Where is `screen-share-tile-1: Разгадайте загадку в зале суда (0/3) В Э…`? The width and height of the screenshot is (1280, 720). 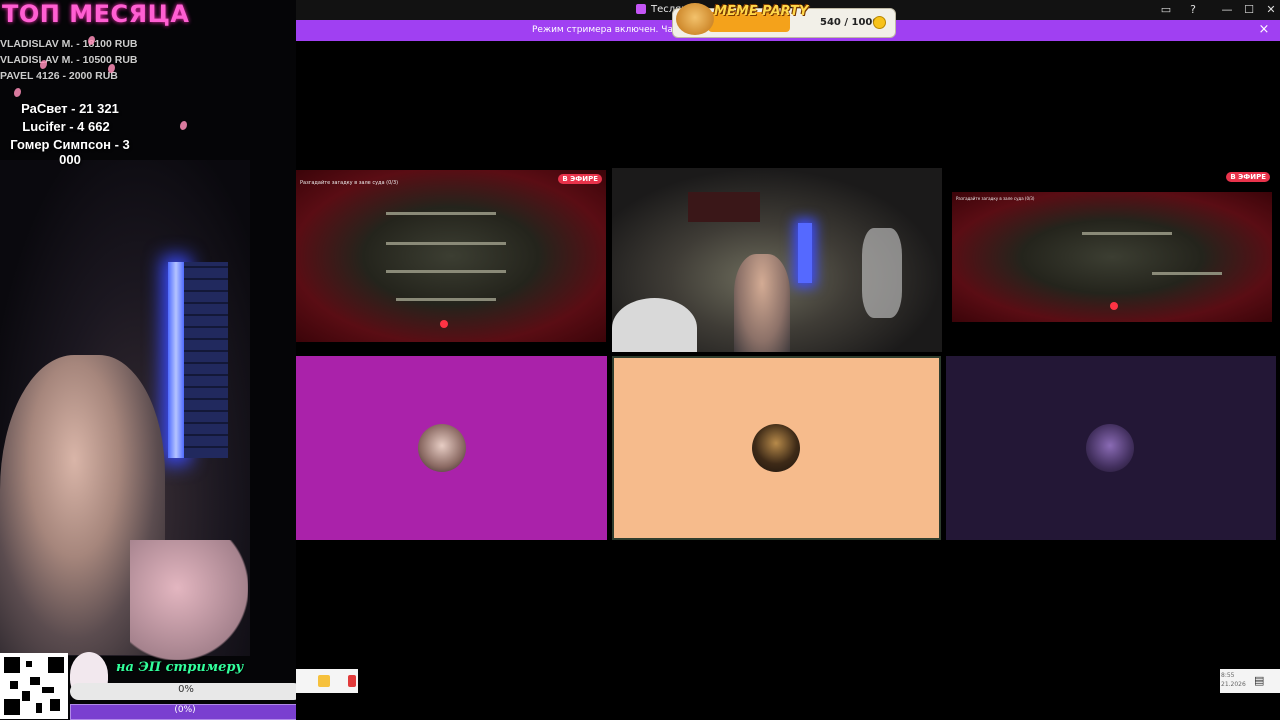 screen-share-tile-1: Разгадайте загадку в зале суда (0/3) В Э… is located at coordinates (451, 256).